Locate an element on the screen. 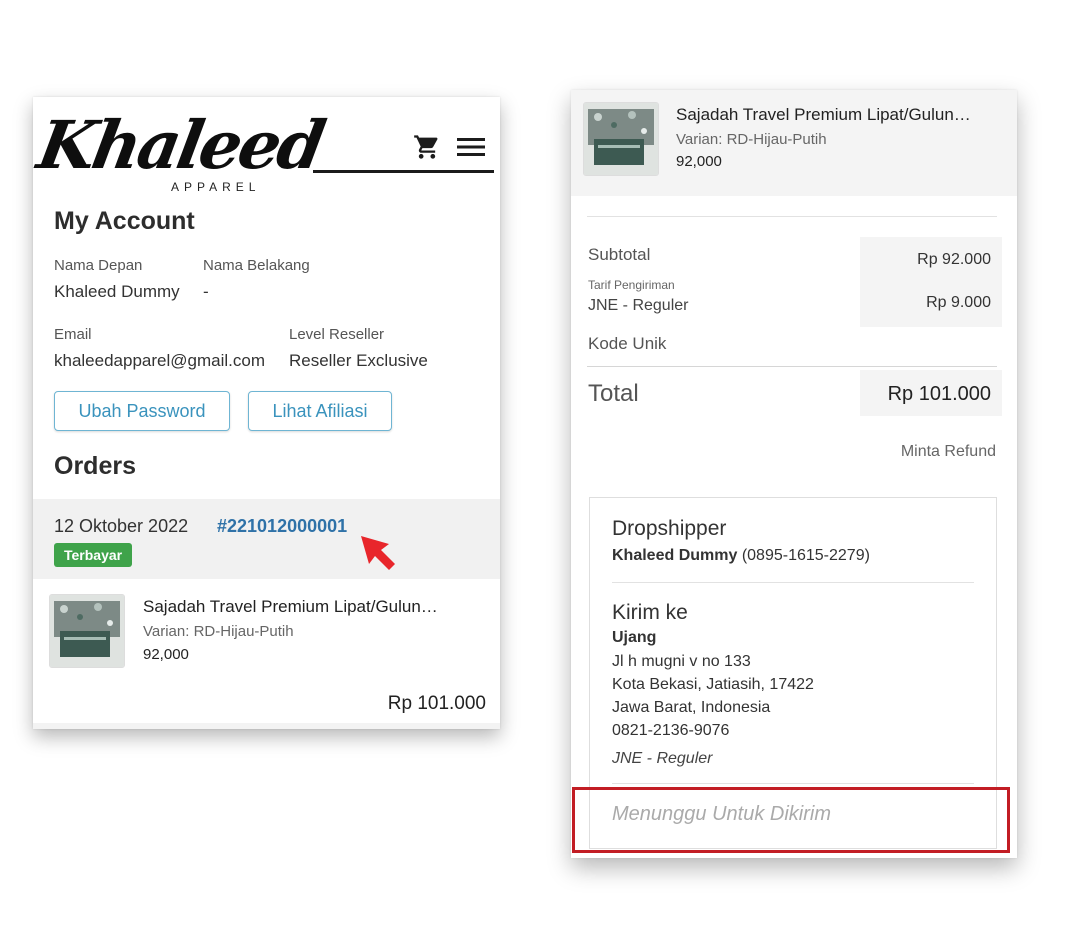  shipping-rate-label: Tarif Pengiriman is located at coordinates (631, 285).